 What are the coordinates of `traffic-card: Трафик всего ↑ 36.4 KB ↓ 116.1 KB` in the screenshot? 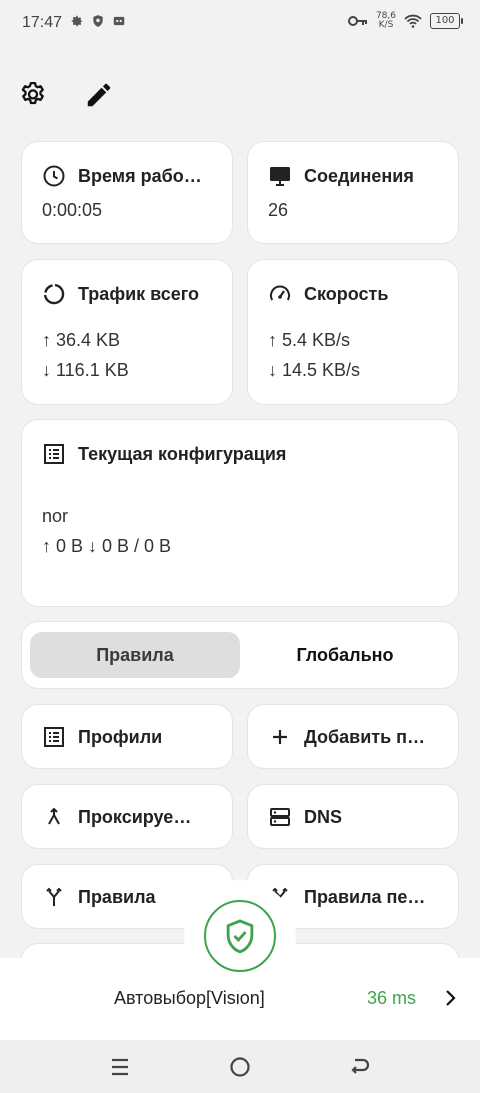 It's located at (127, 332).